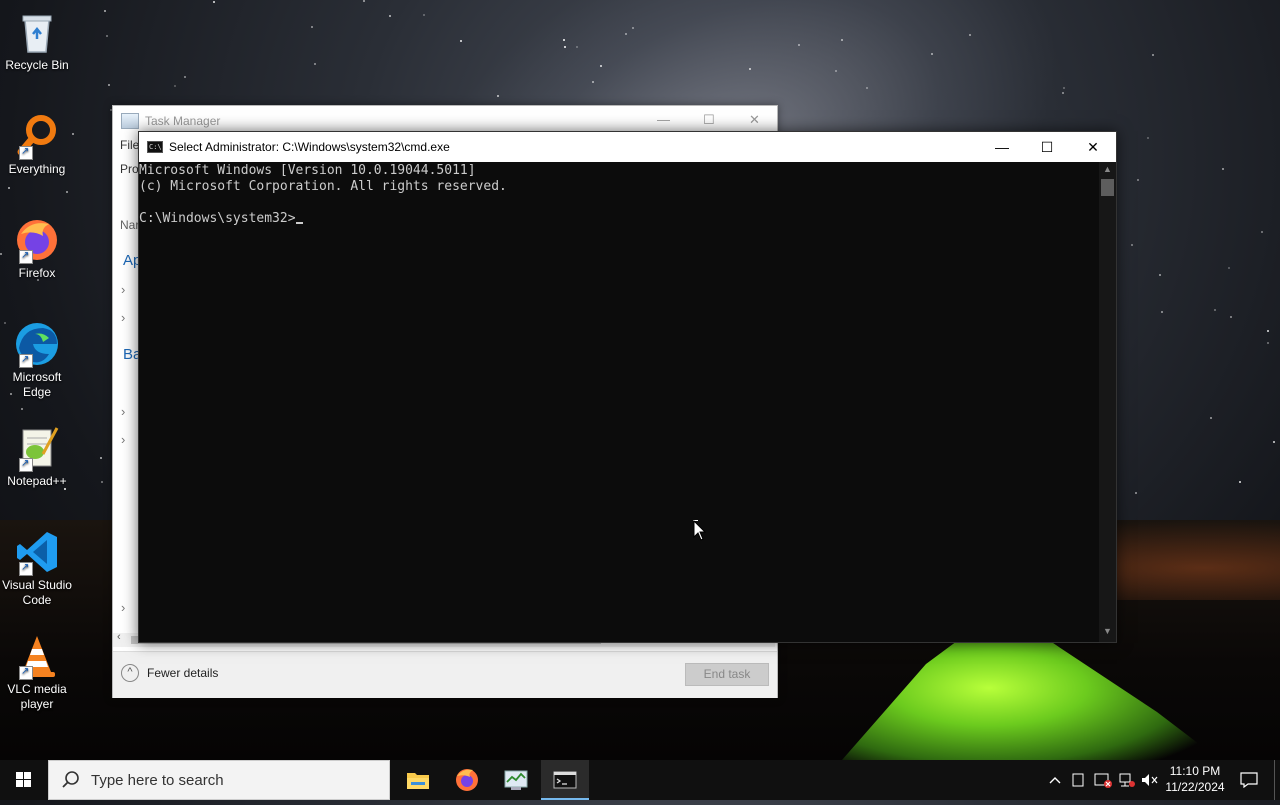 The image size is (1280, 805). Describe the element at coordinates (516, 780) in the screenshot. I see `taskbar-app-task-manager` at that location.